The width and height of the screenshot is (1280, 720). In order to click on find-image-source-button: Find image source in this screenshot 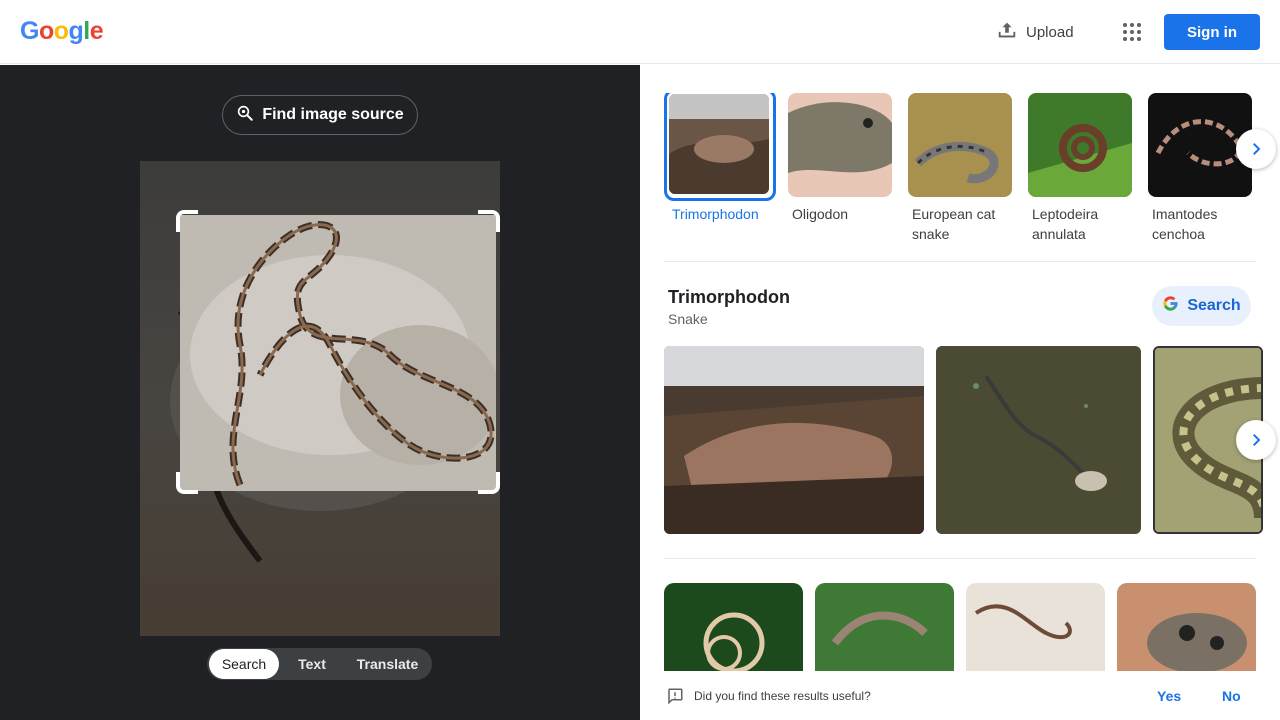, I will do `click(320, 115)`.